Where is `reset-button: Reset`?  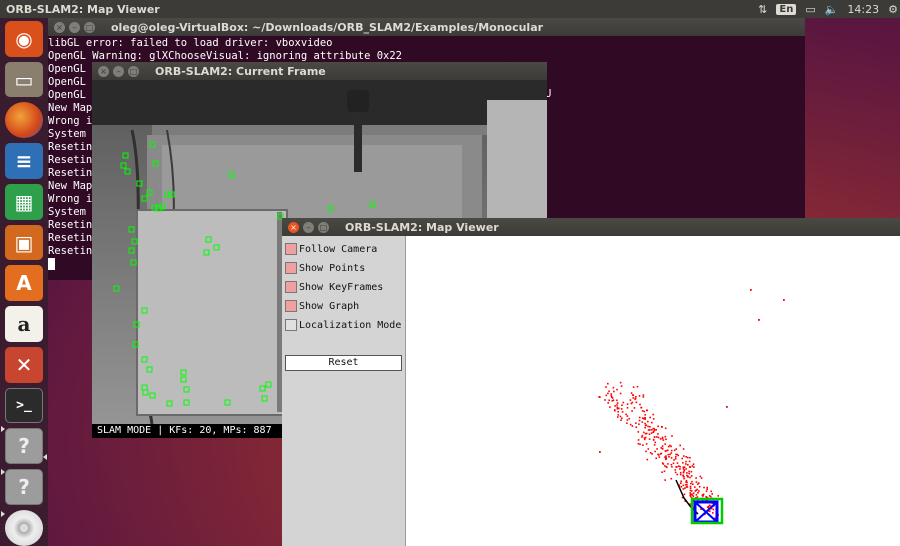 reset-button: Reset is located at coordinates (343, 363).